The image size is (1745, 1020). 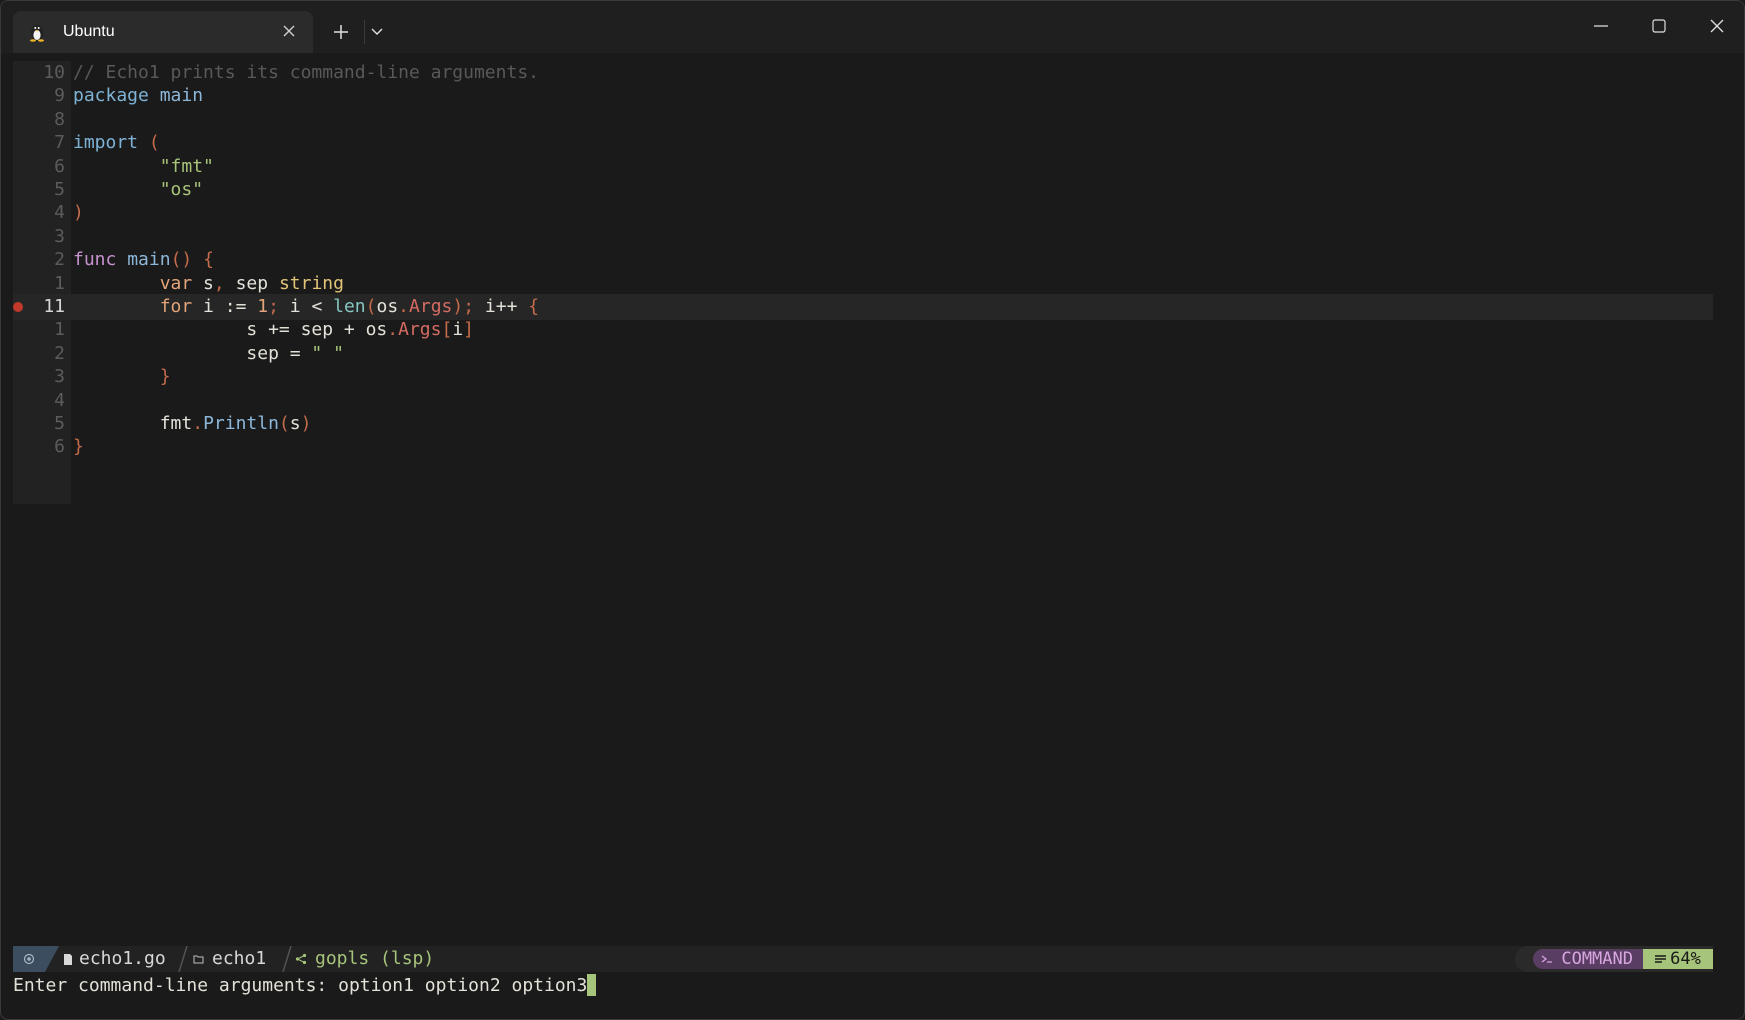 I want to click on code-text: ), so click(x=78, y=213).